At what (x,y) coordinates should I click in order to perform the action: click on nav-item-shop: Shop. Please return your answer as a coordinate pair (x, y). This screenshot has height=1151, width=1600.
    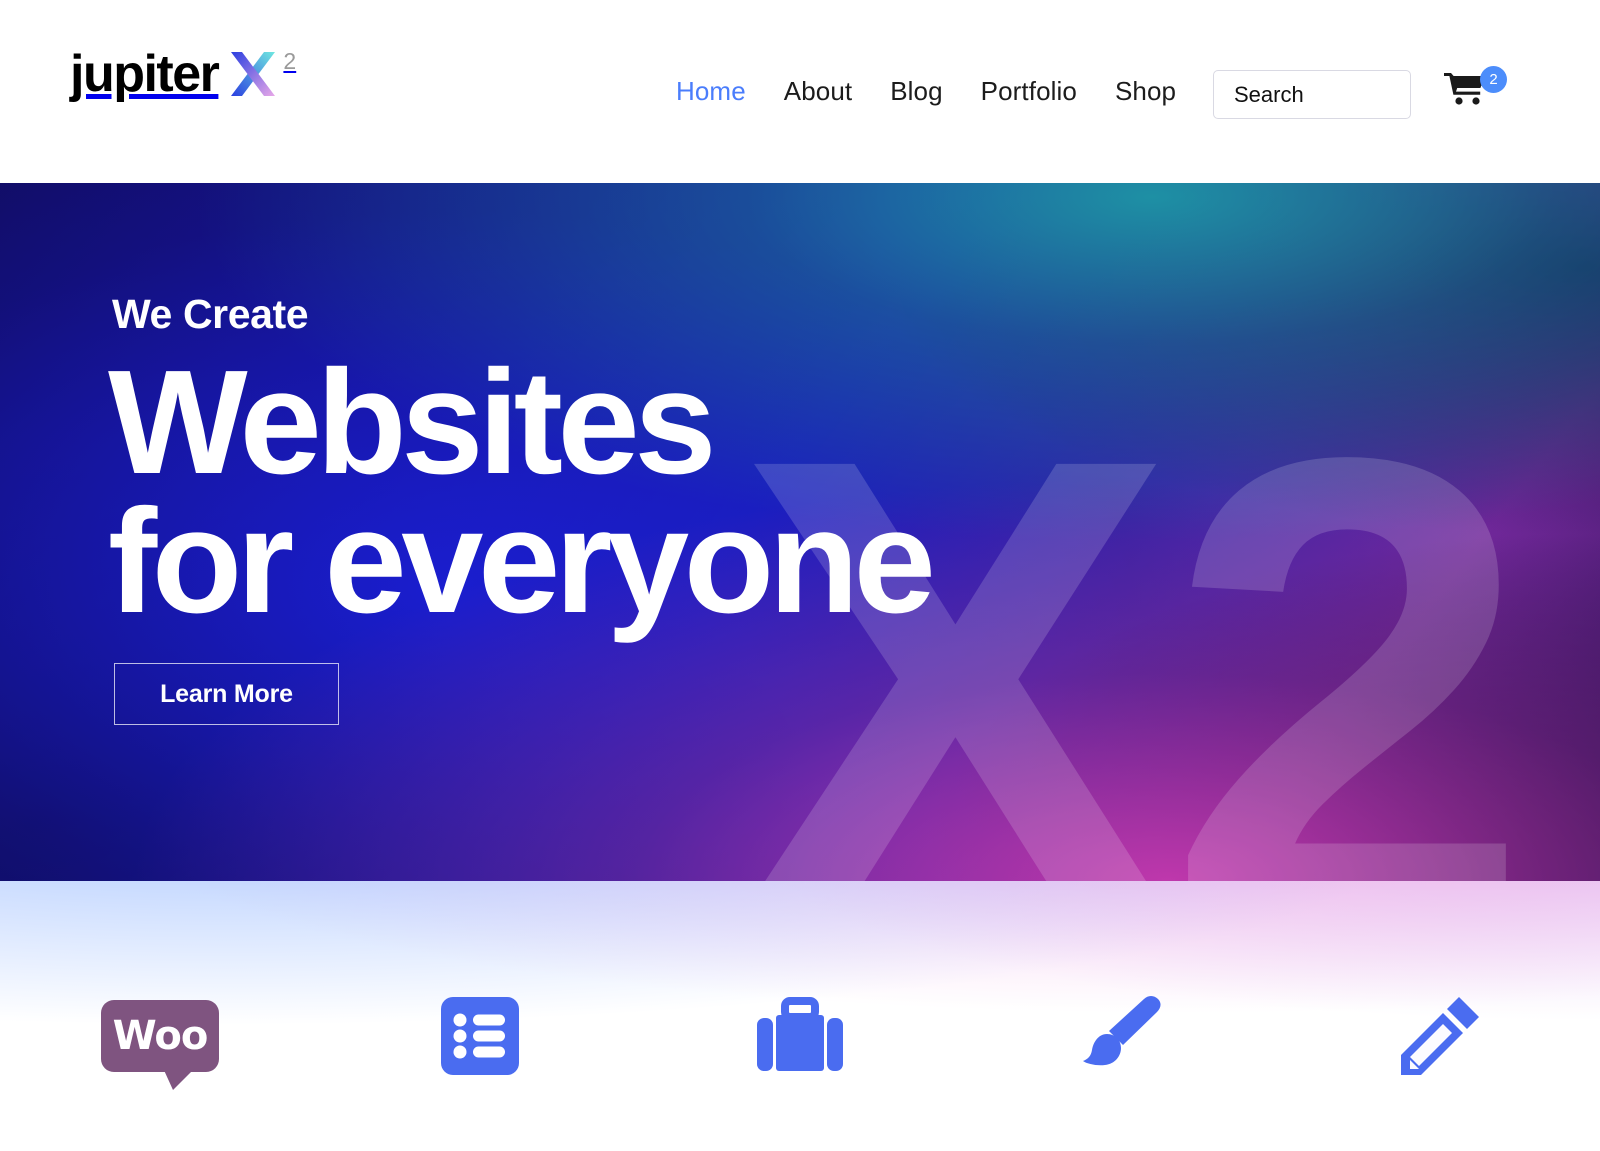
    Looking at the image, I should click on (1145, 91).